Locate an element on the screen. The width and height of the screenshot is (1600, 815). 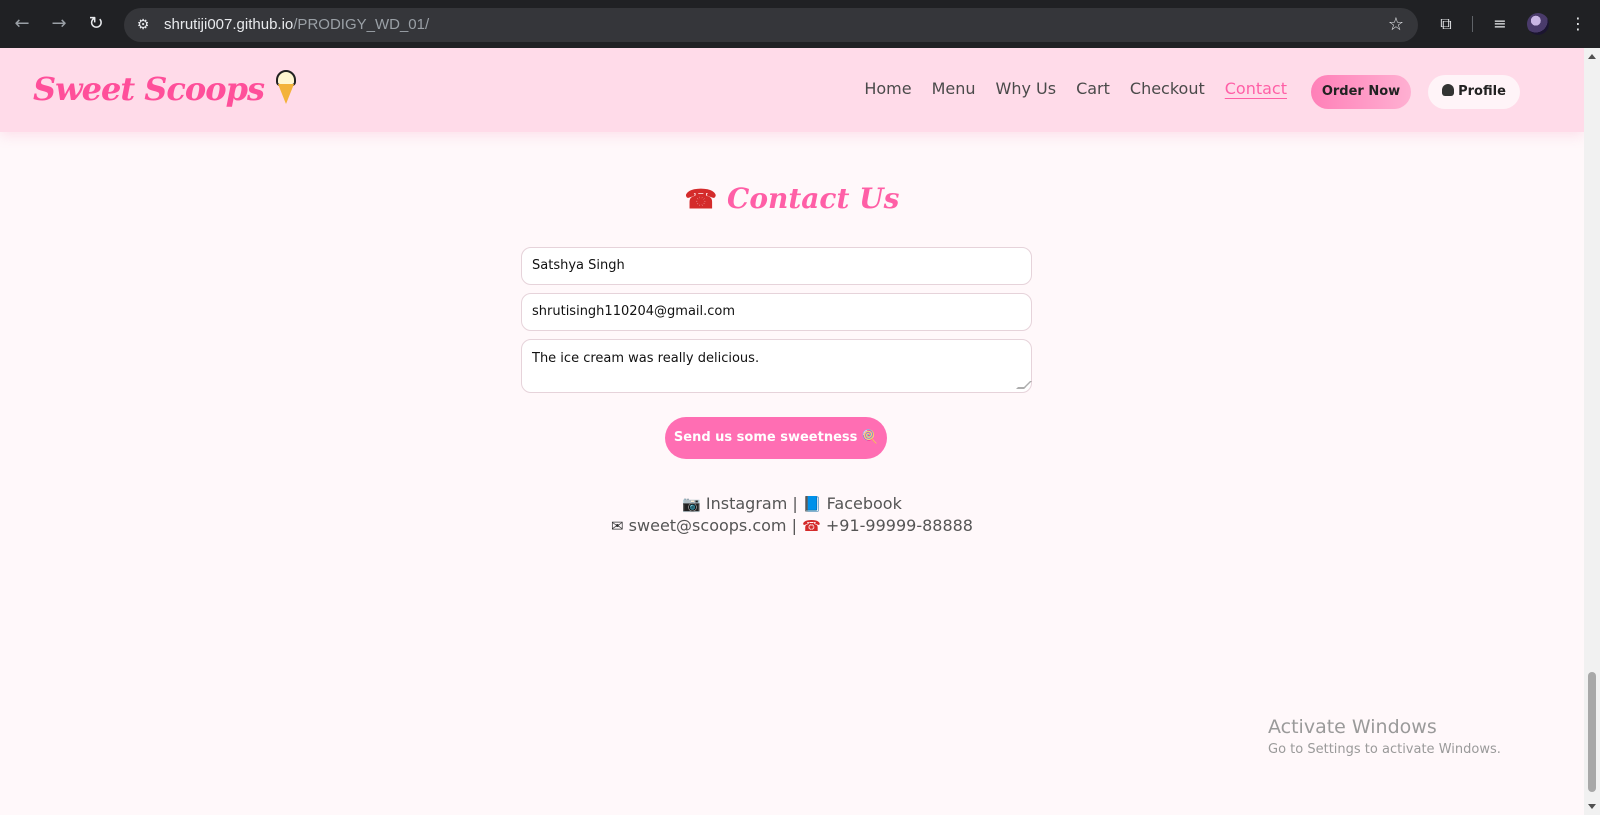
user-icon is located at coordinates (1448, 90).